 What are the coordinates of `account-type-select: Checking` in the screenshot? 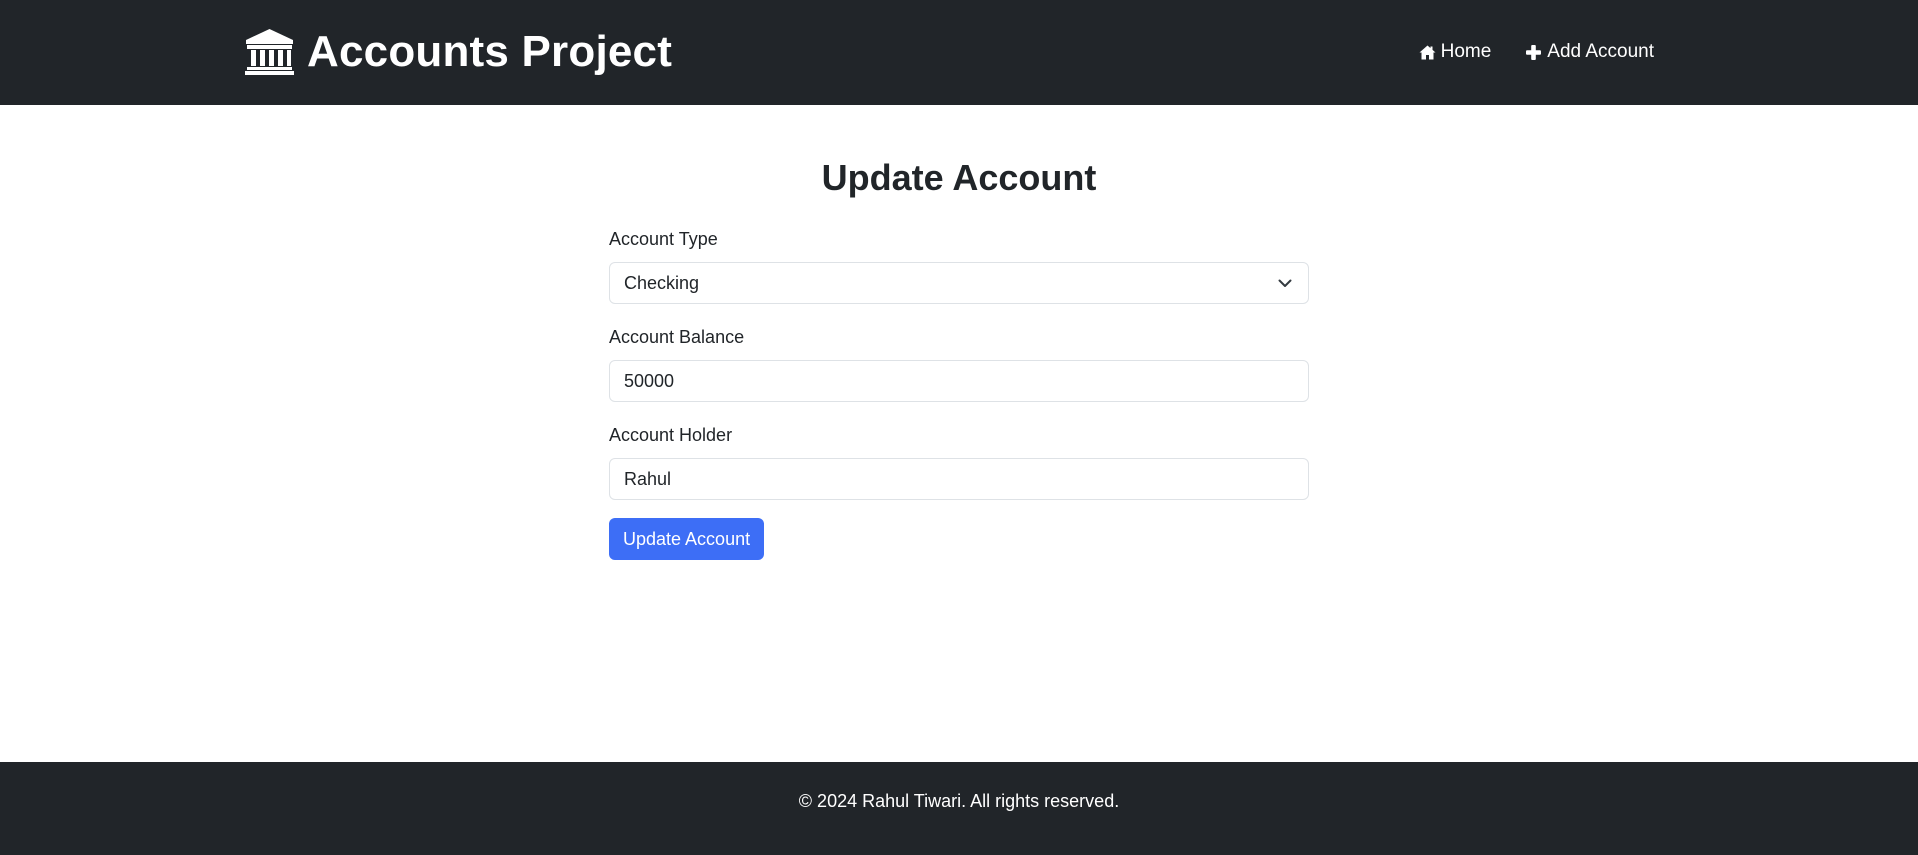 It's located at (959, 283).